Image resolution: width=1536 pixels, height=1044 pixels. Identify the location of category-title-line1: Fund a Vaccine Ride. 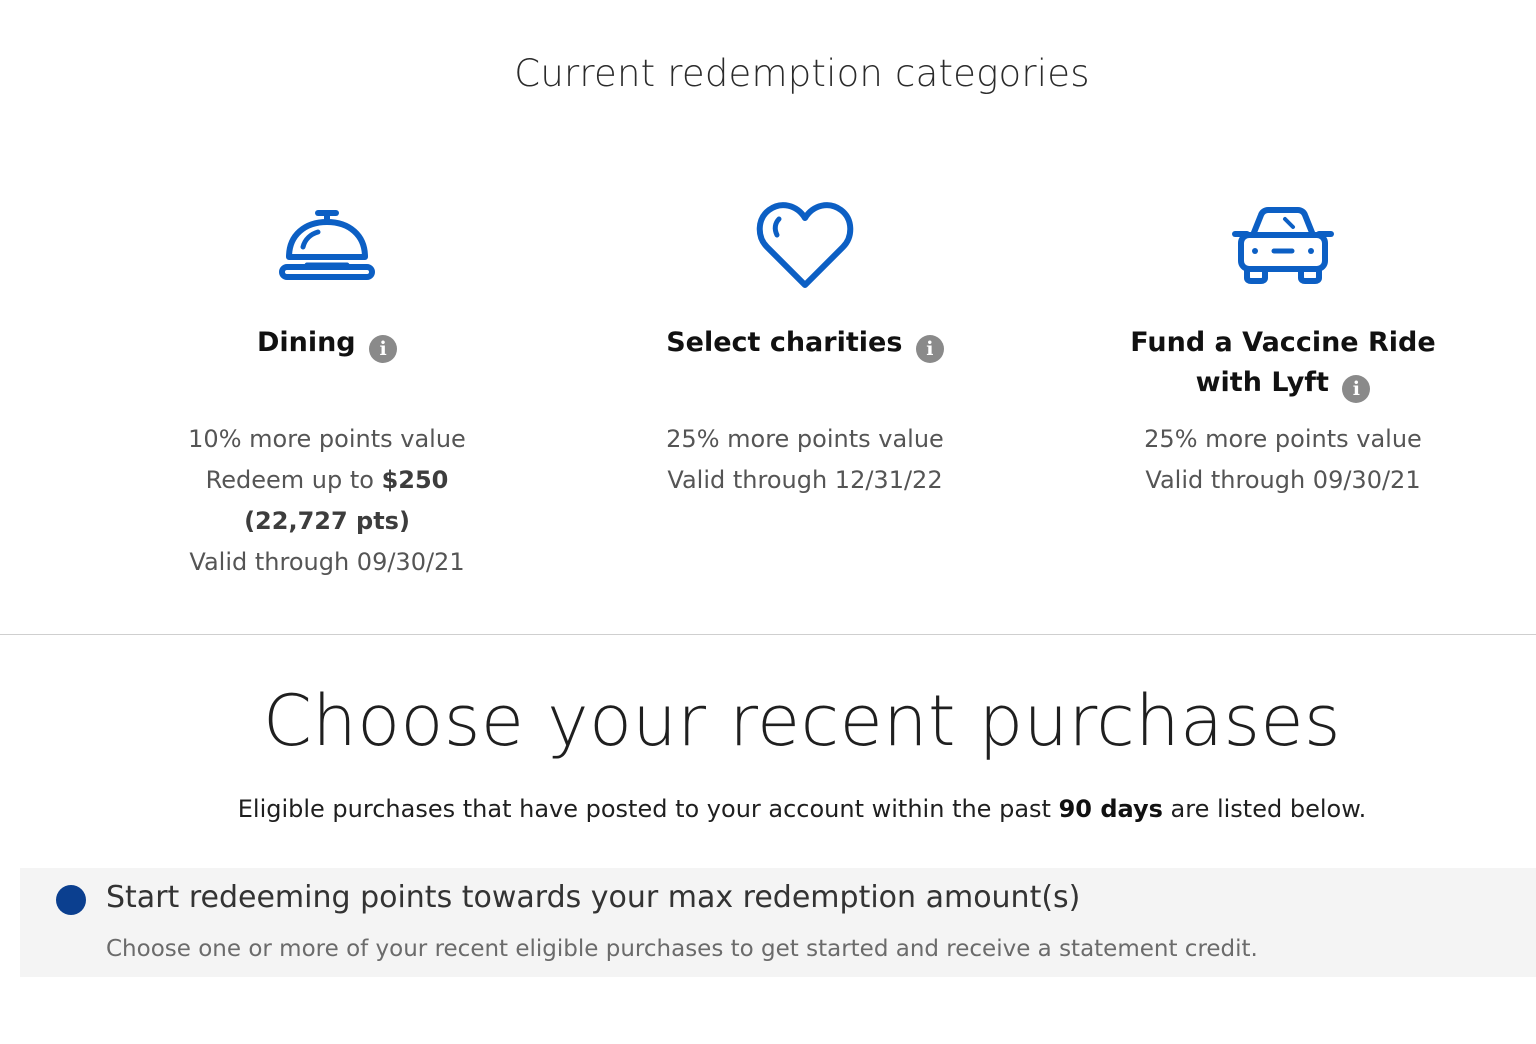
(1283, 342).